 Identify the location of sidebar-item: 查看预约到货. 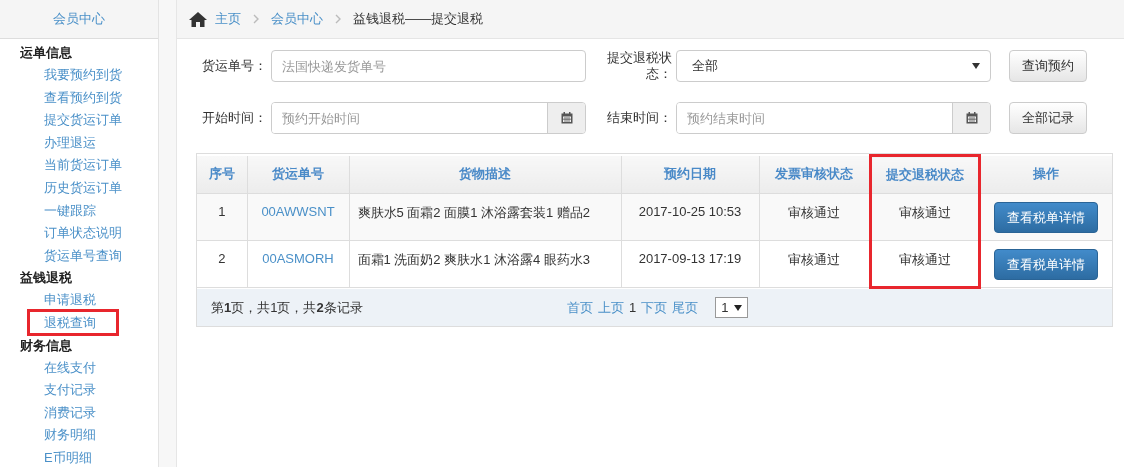
(83, 97).